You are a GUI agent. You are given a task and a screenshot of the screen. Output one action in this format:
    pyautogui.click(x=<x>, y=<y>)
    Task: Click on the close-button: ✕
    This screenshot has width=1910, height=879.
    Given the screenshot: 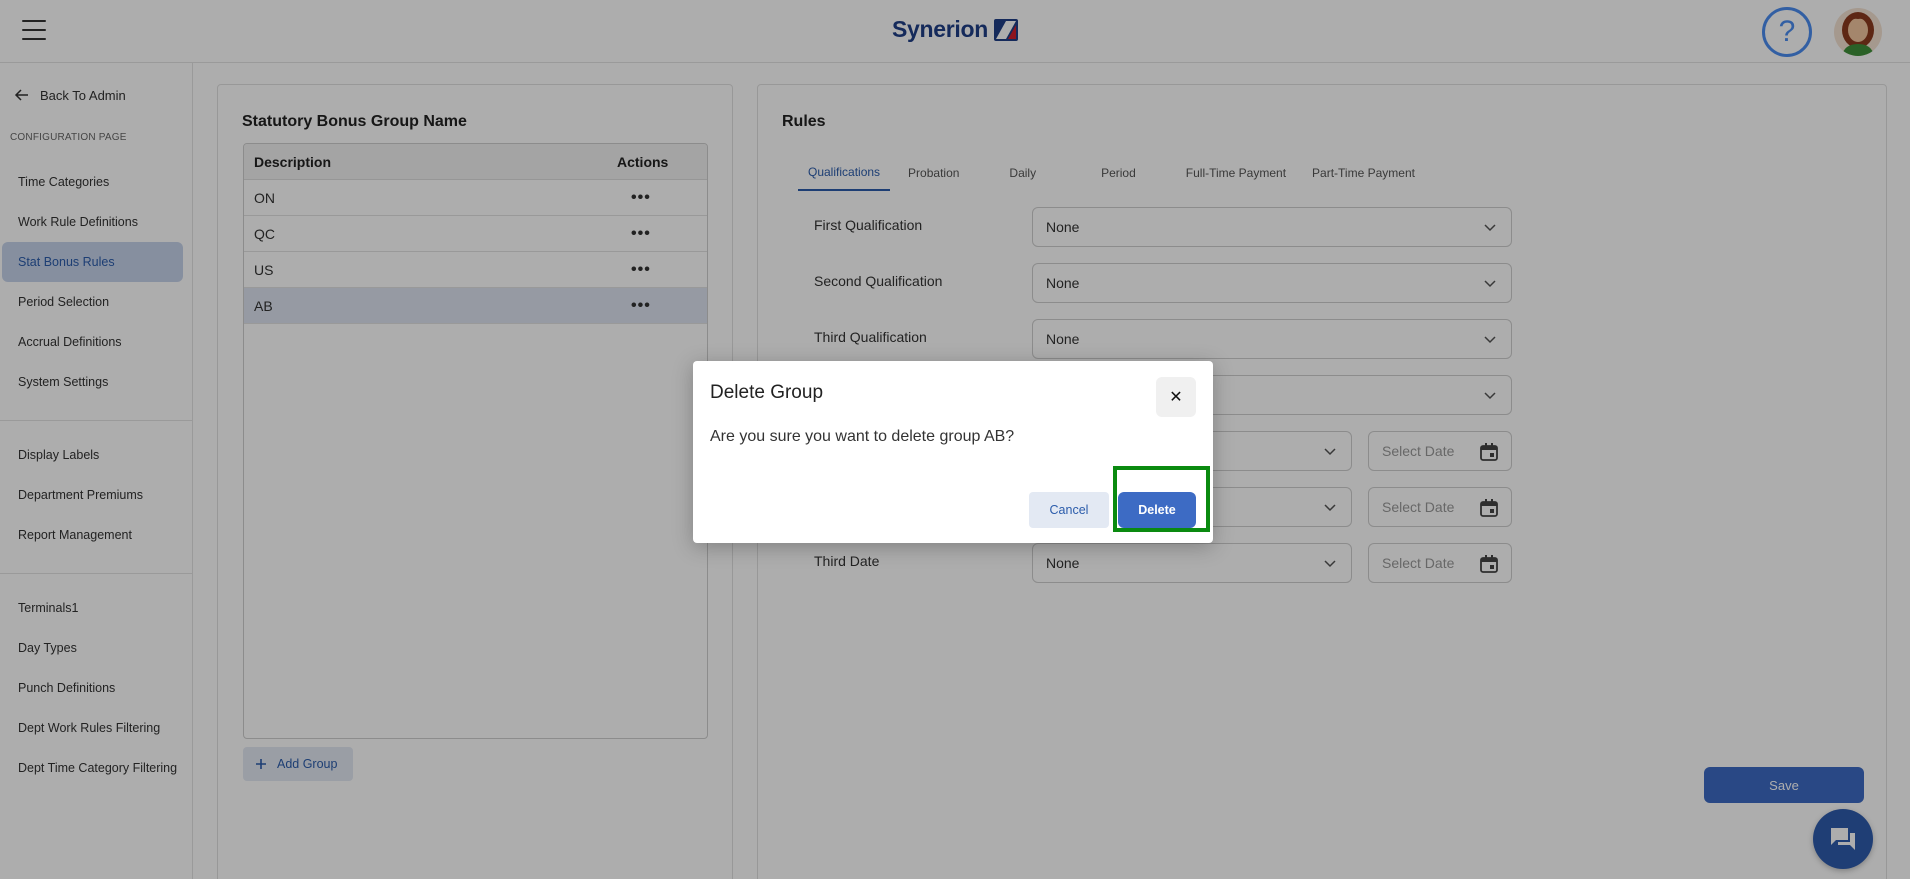 What is the action you would take?
    pyautogui.click(x=1176, y=397)
    